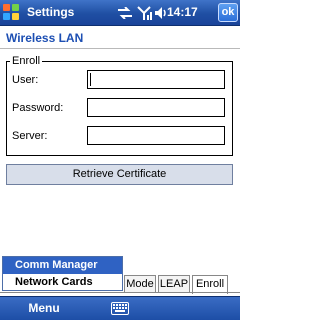  Describe the element at coordinates (228, 12) in the screenshot. I see `ok-button: ok` at that location.